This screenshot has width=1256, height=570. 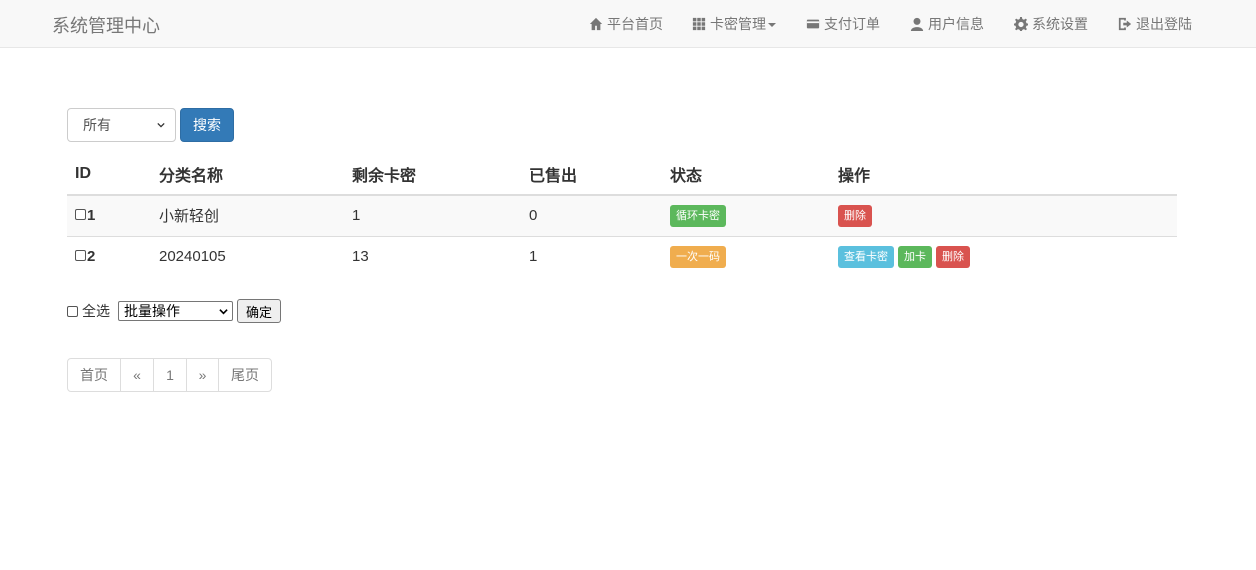 What do you see at coordinates (591, 256) in the screenshot?
I see `cell-sold: 1` at bounding box center [591, 256].